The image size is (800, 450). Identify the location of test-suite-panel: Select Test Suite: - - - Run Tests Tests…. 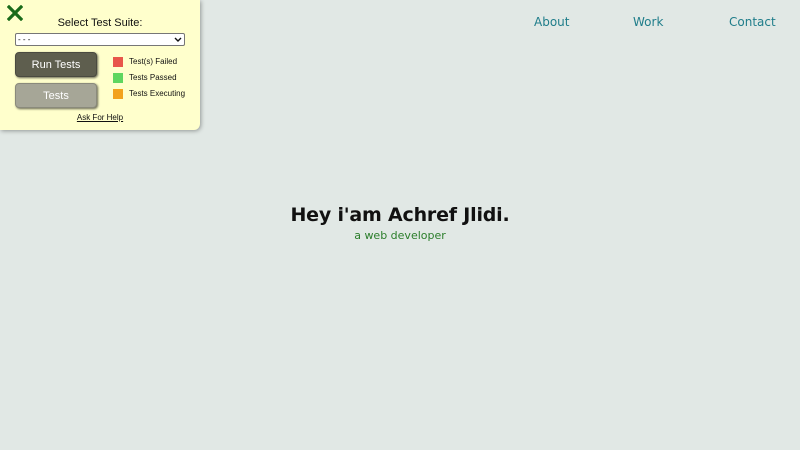
(100, 65).